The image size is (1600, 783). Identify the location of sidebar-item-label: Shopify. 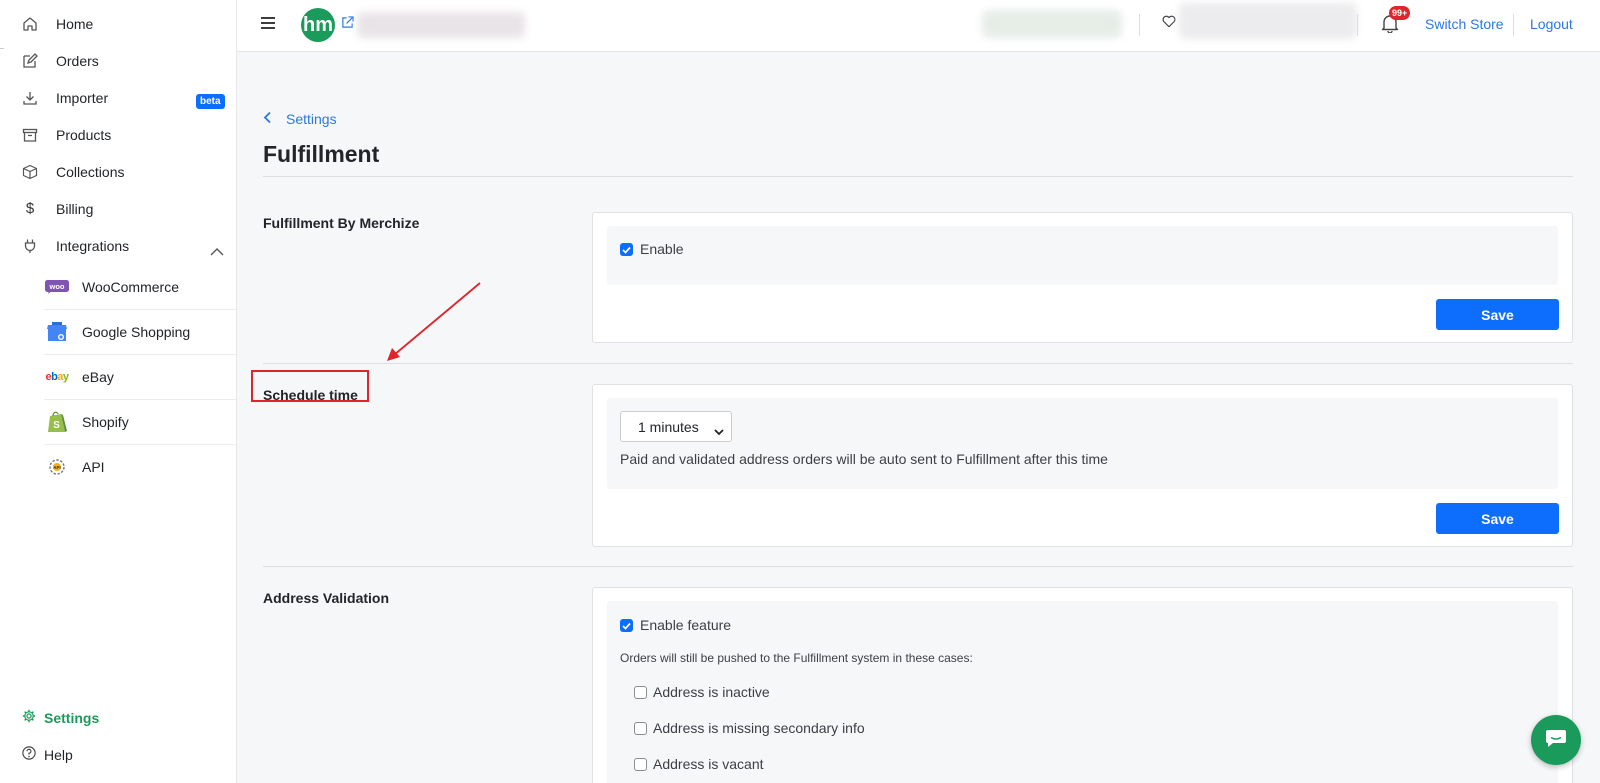
(105, 421).